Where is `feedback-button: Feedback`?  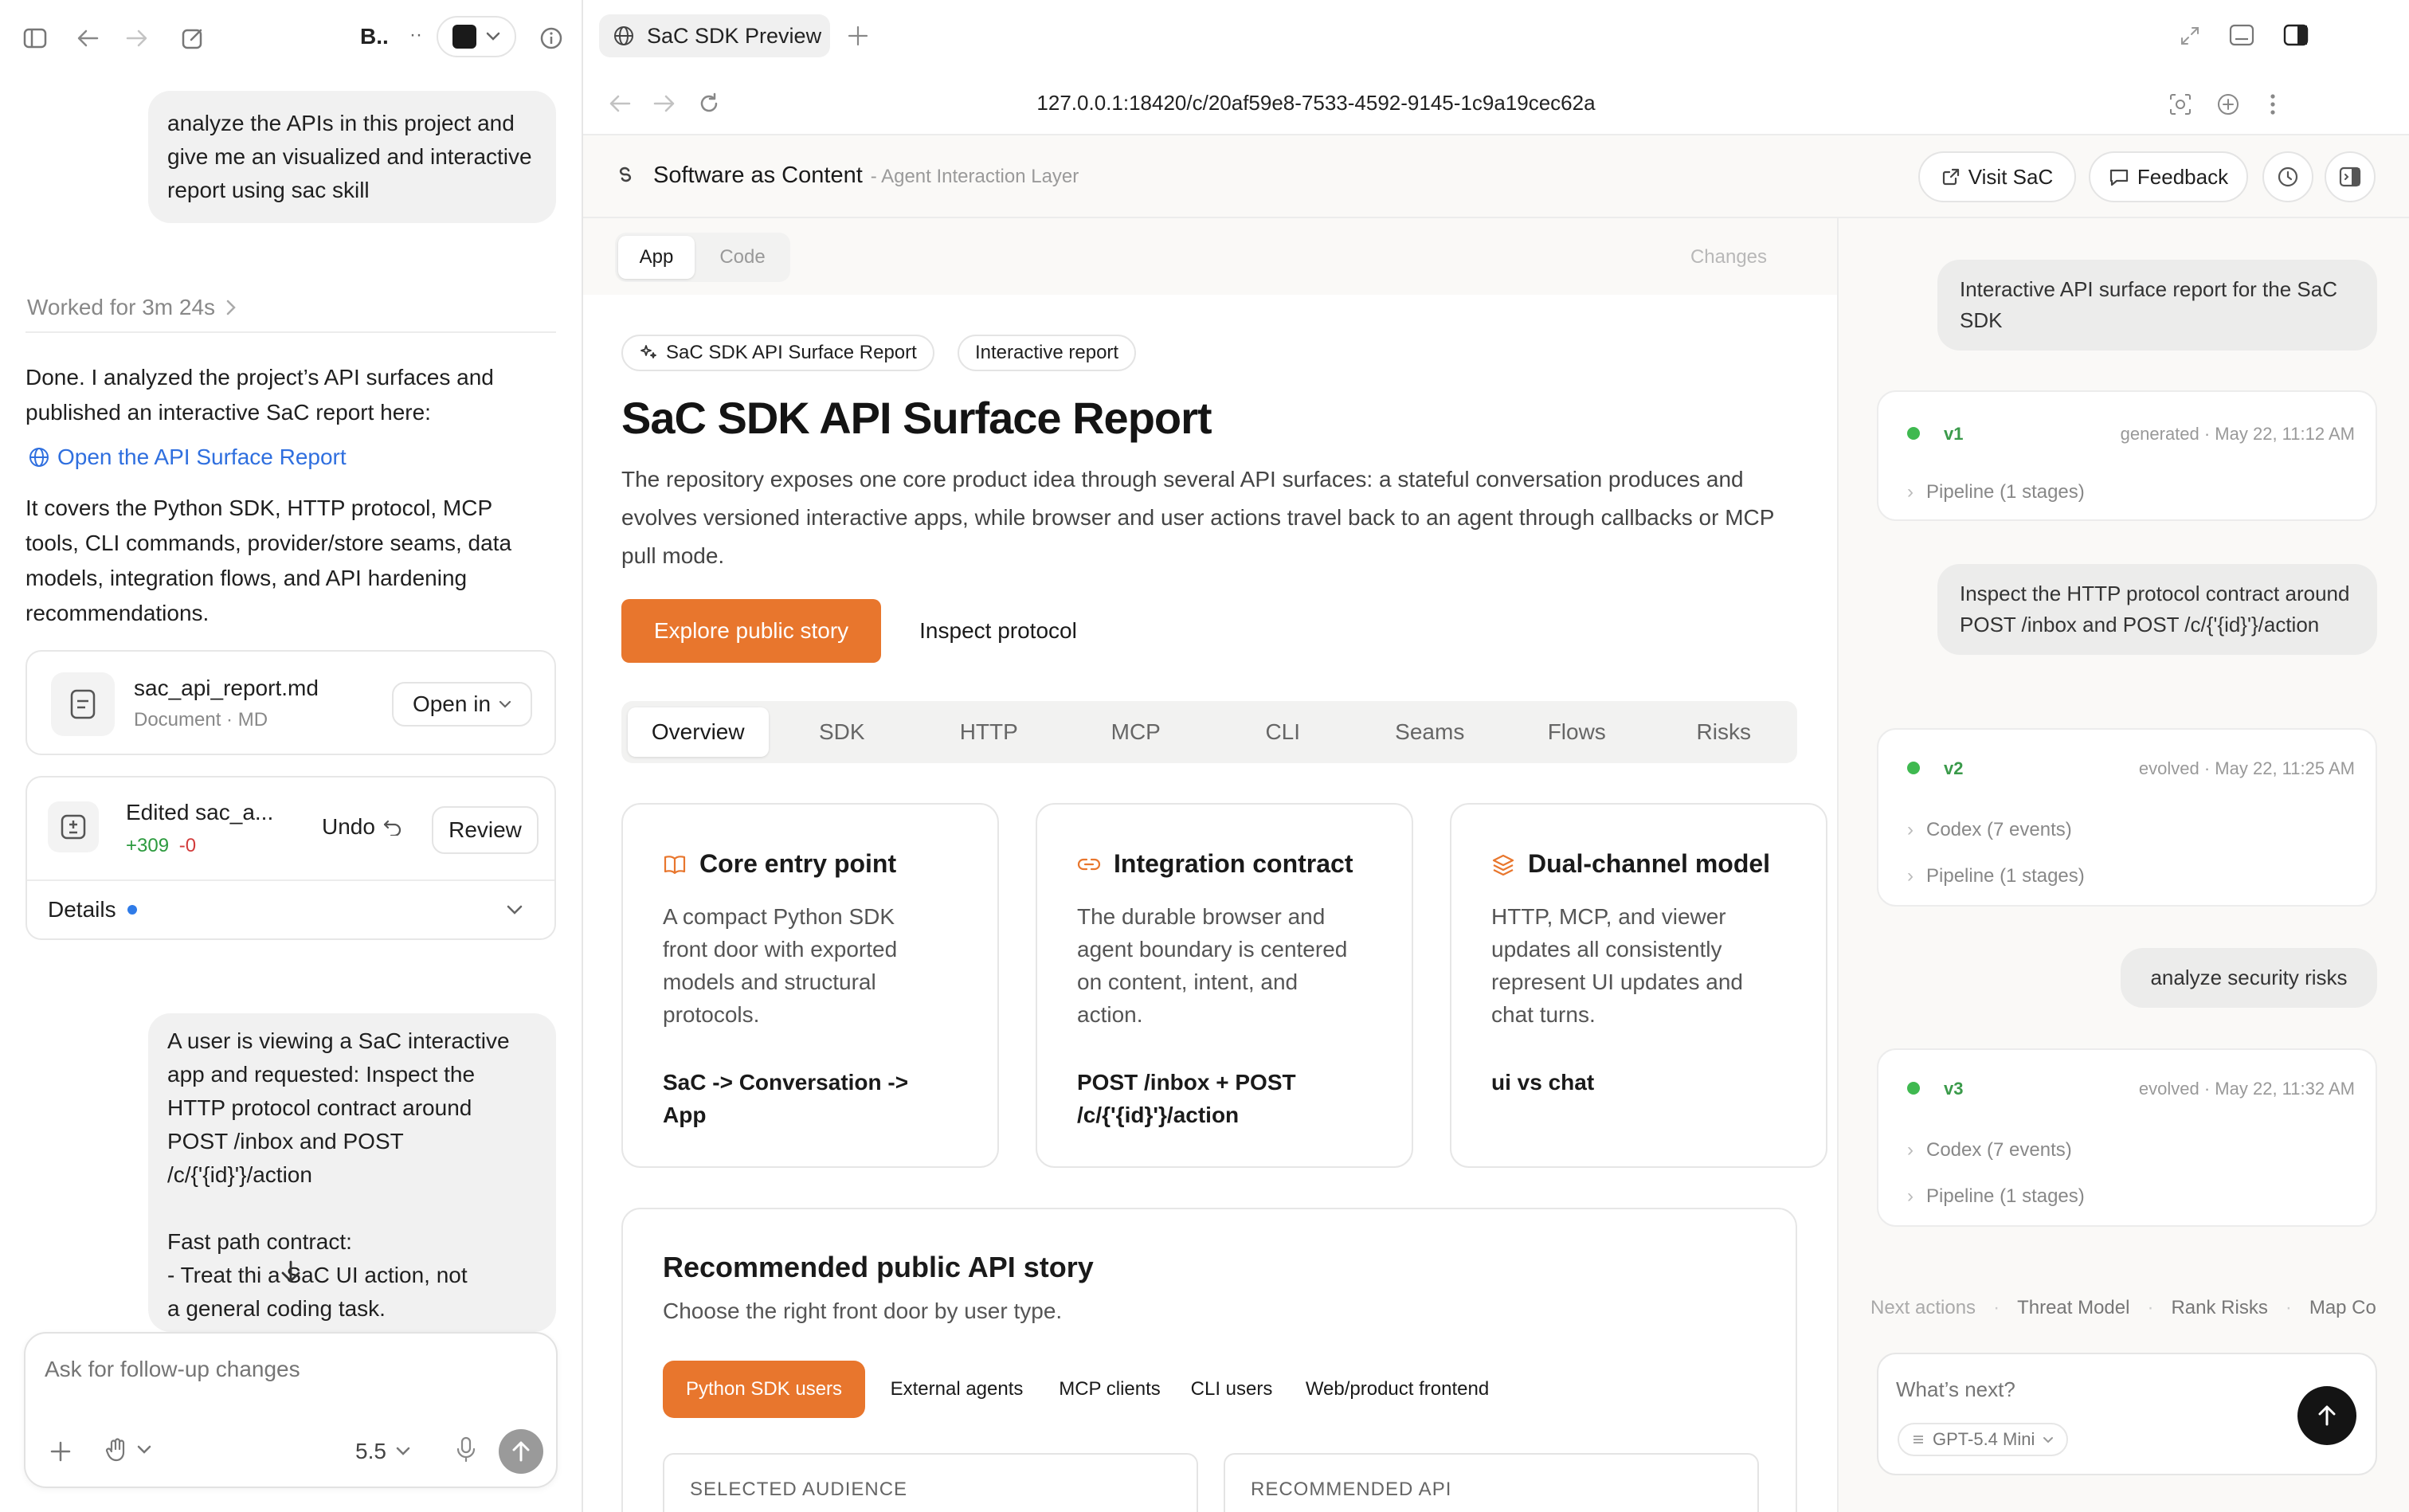
feedback-button: Feedback is located at coordinates (2168, 176).